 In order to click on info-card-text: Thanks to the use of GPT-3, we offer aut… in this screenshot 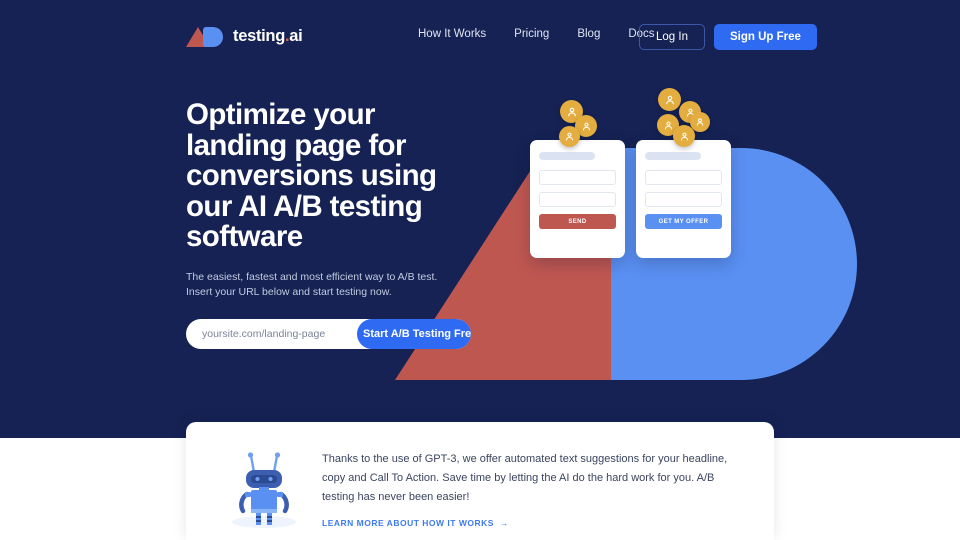, I will do `click(529, 490)`.